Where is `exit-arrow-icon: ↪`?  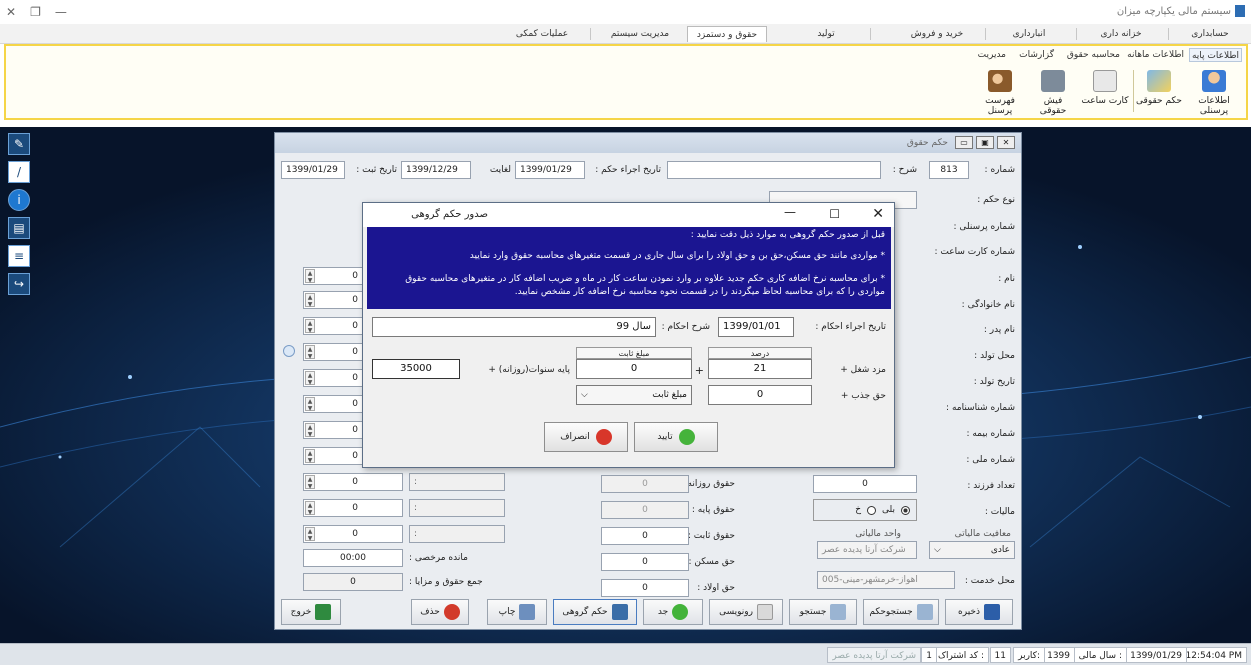
exit-arrow-icon: ↪ is located at coordinates (19, 284).